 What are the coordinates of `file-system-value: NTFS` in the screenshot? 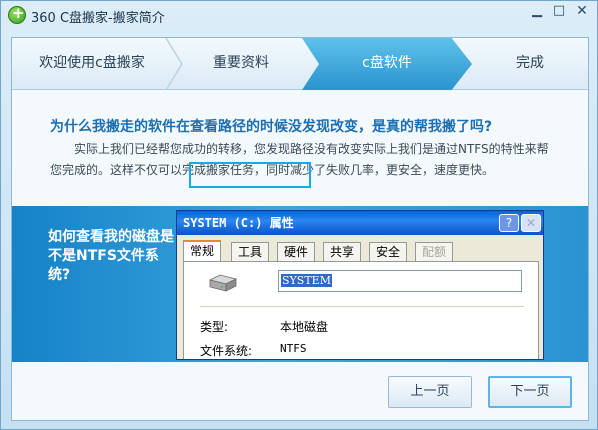 It's located at (293, 348).